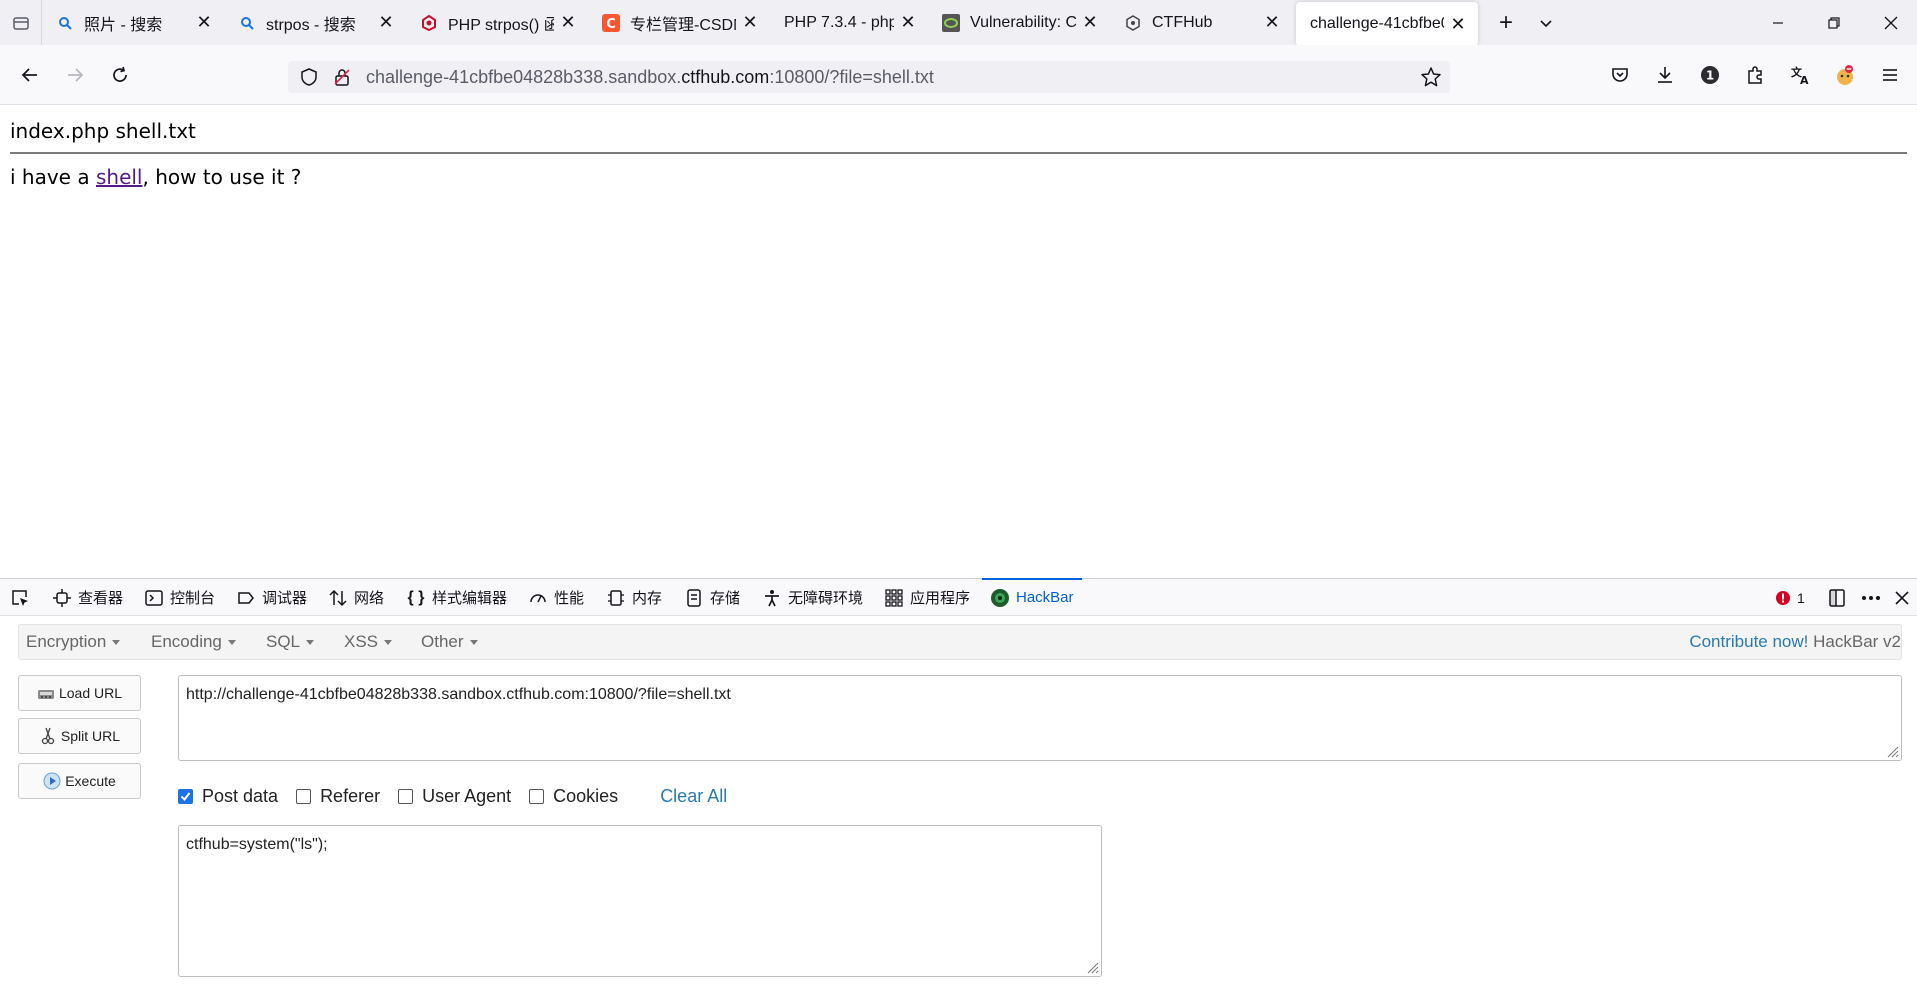 This screenshot has width=1917, height=986. I want to click on browser-tab: Vulnerability: Co ✕, so click(1019, 22).